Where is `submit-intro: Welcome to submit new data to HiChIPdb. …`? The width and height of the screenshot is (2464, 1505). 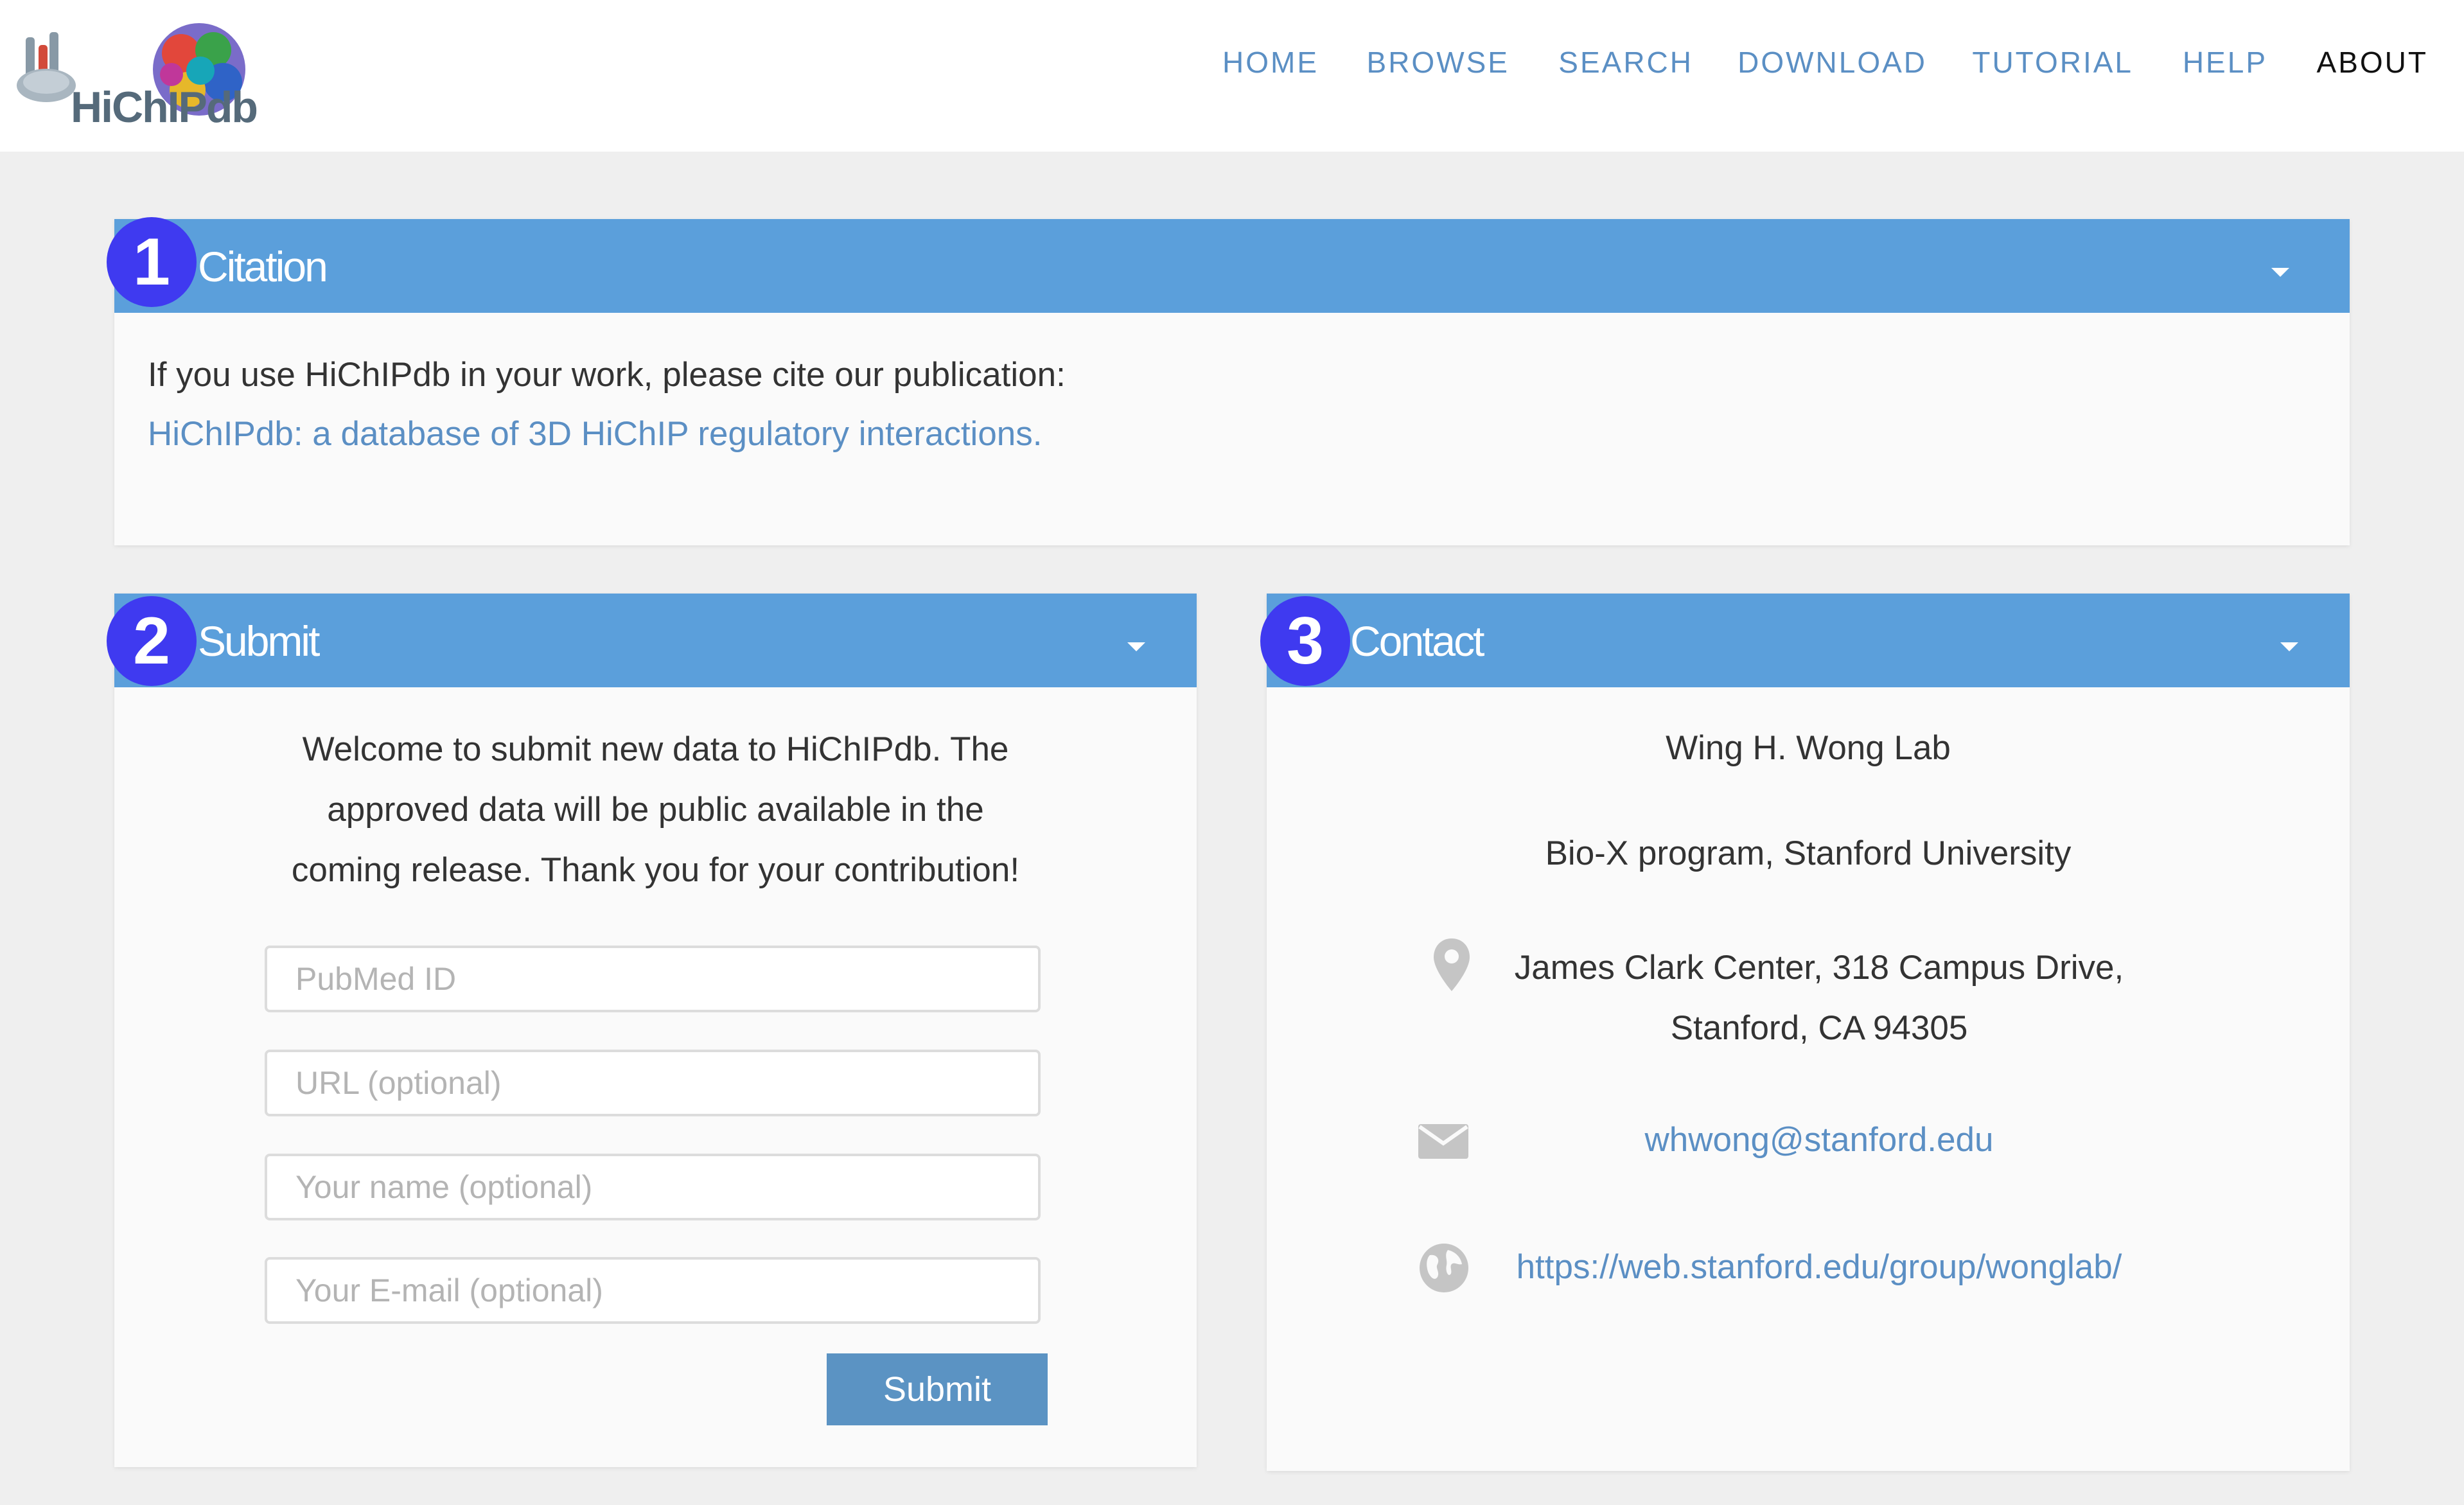 submit-intro: Welcome to submit new data to HiChIPdb. … is located at coordinates (655, 810).